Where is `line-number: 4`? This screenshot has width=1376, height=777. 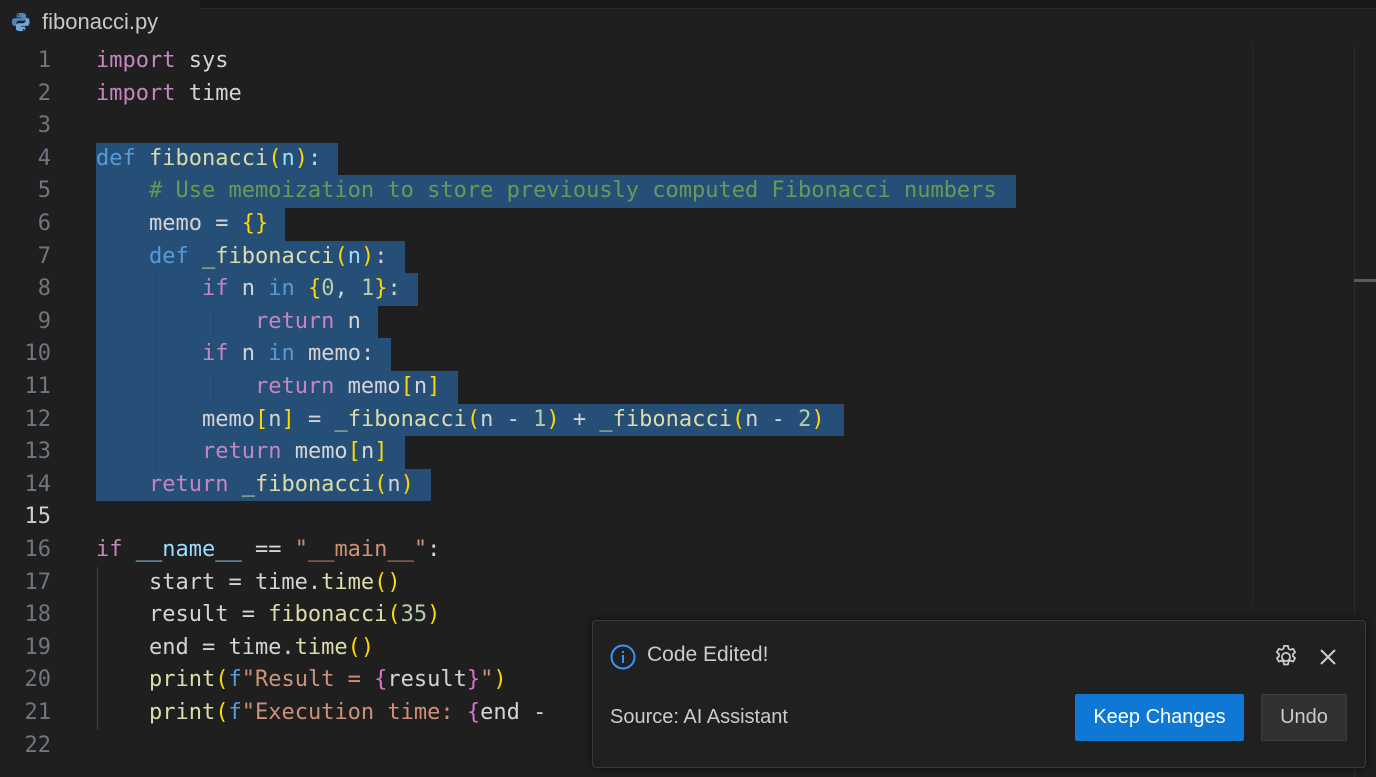 line-number: 4 is located at coordinates (44, 158).